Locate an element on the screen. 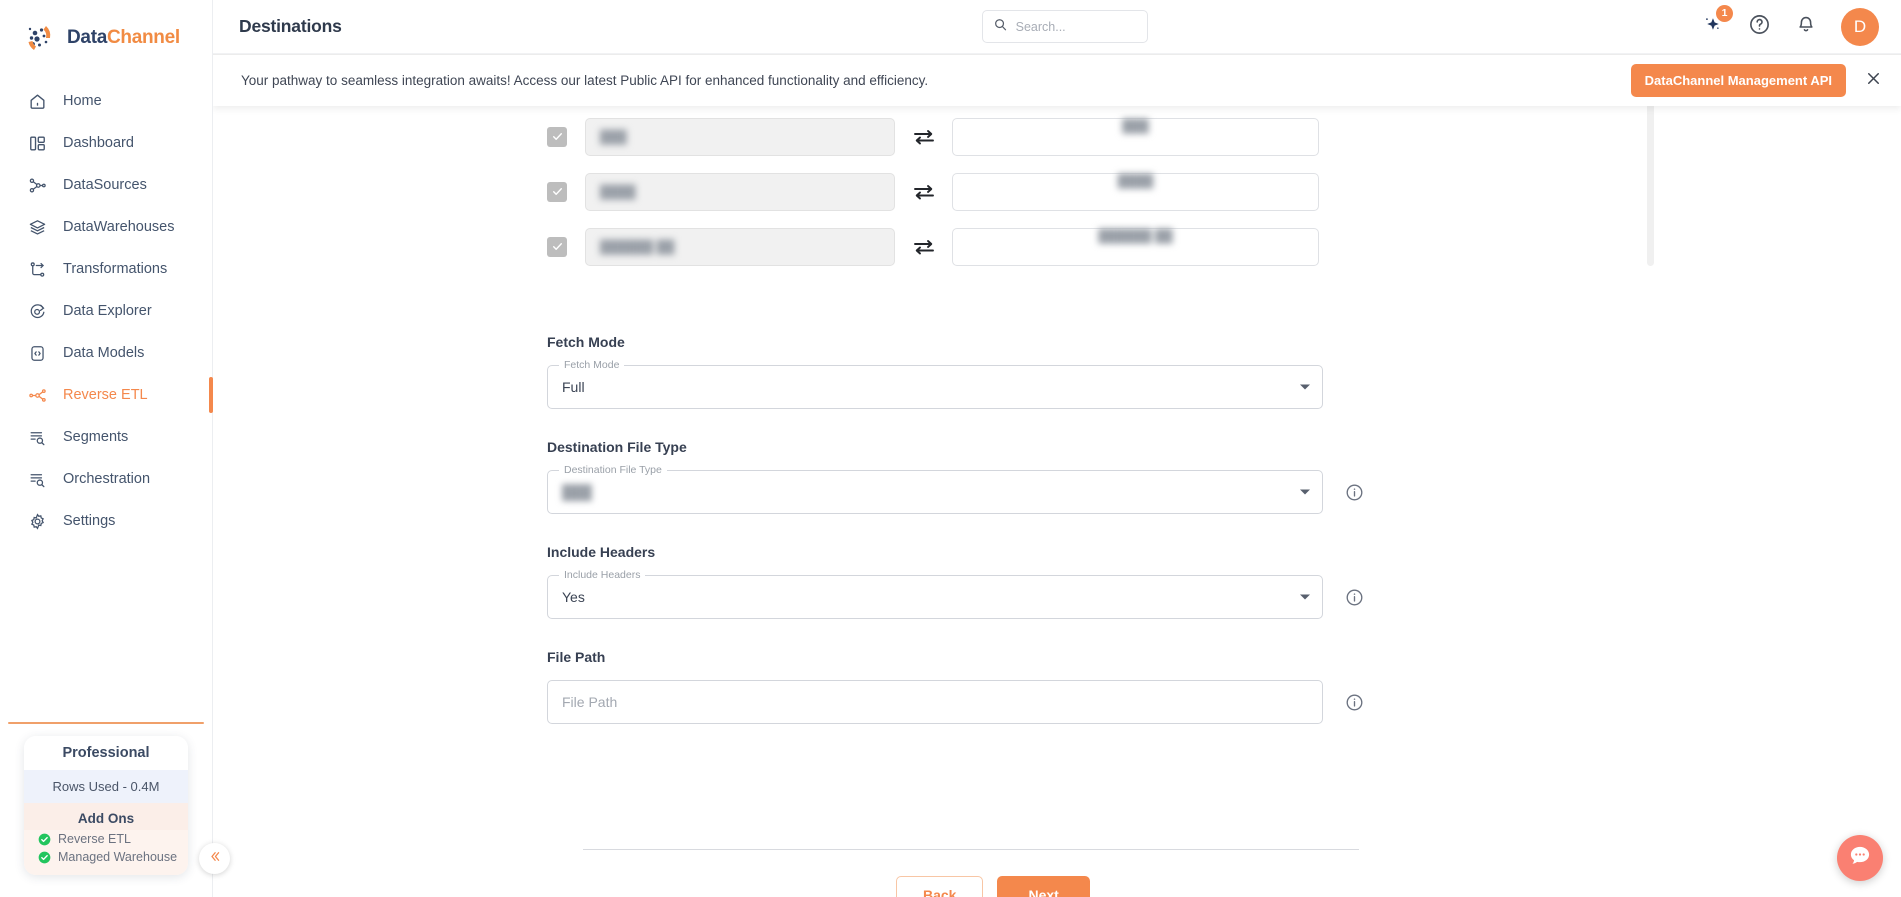 The height and width of the screenshot is (897, 1901). fetch-mode-heading: Fetch Mode is located at coordinates (586, 342).